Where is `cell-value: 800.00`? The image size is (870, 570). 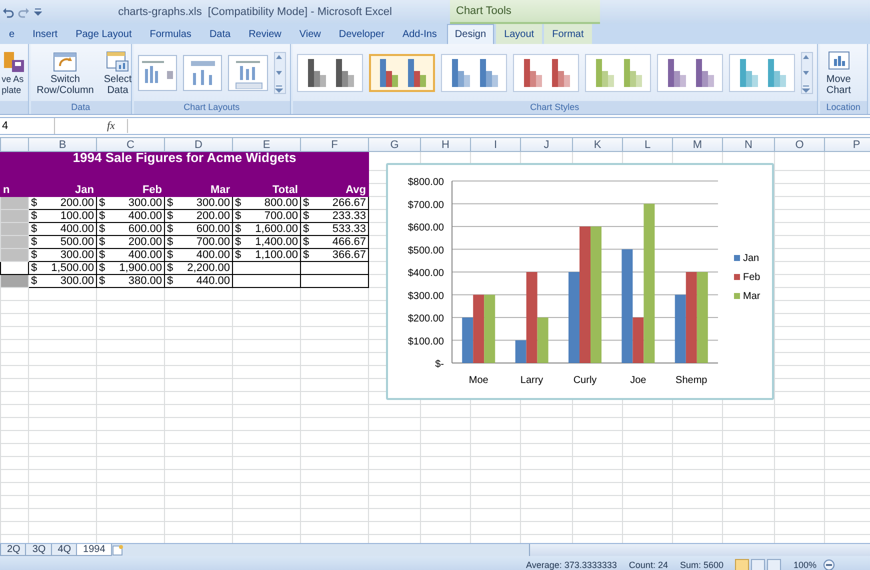 cell-value: 800.00 is located at coordinates (281, 203).